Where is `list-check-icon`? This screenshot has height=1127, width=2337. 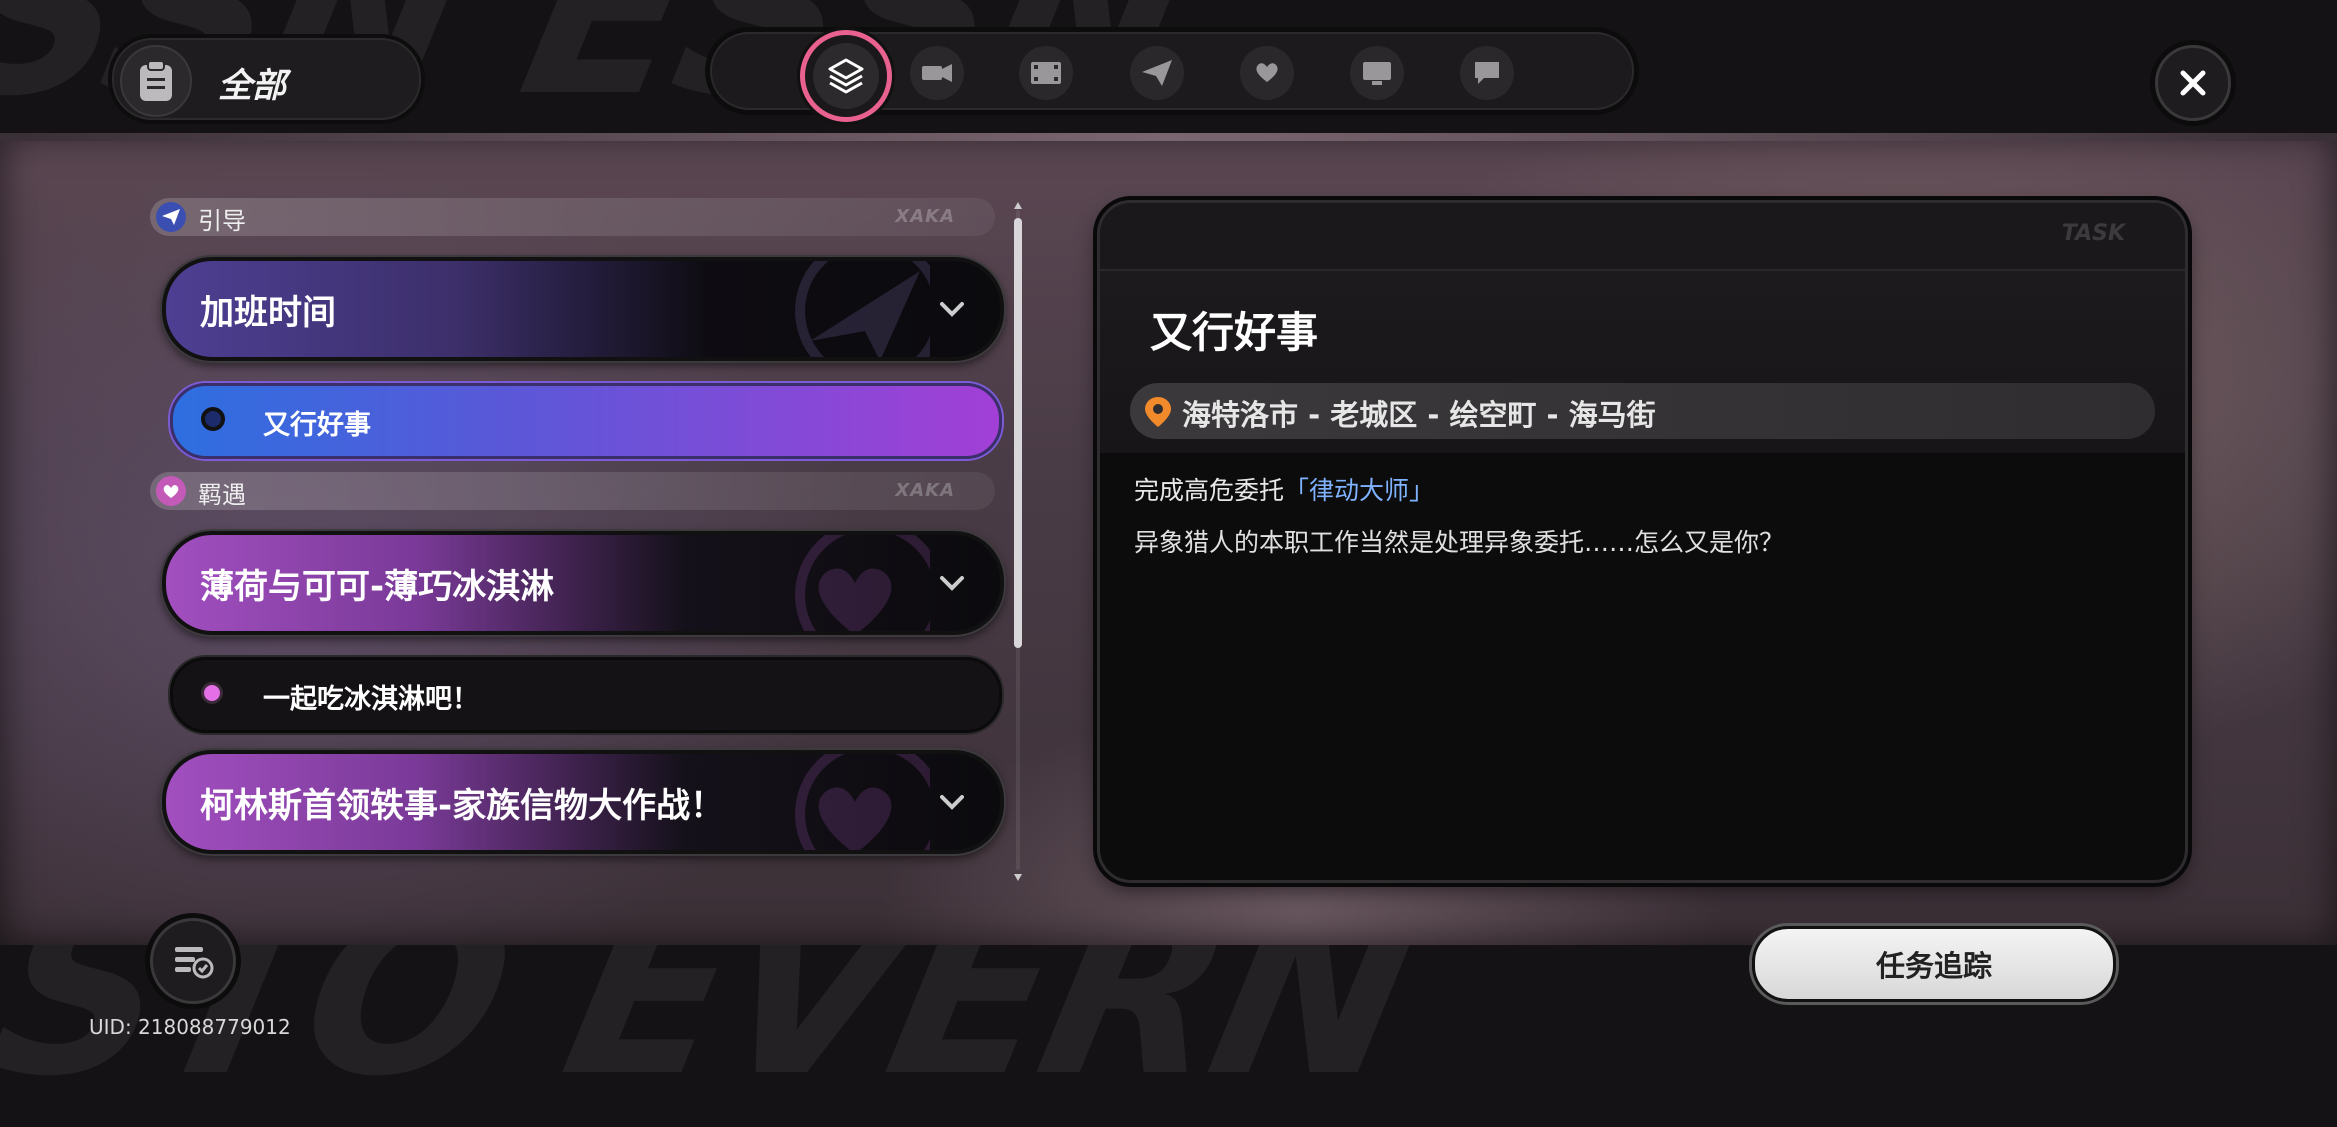 list-check-icon is located at coordinates (194, 963).